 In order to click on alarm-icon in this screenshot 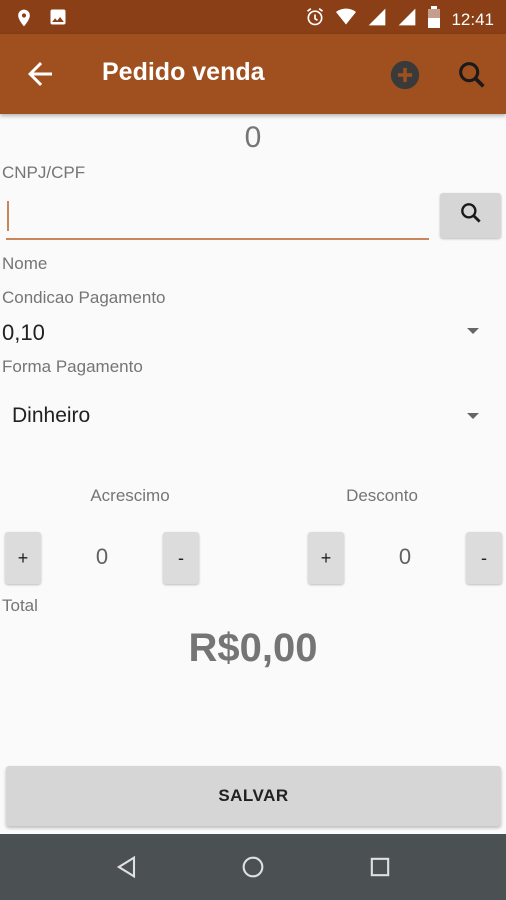, I will do `click(315, 19)`.